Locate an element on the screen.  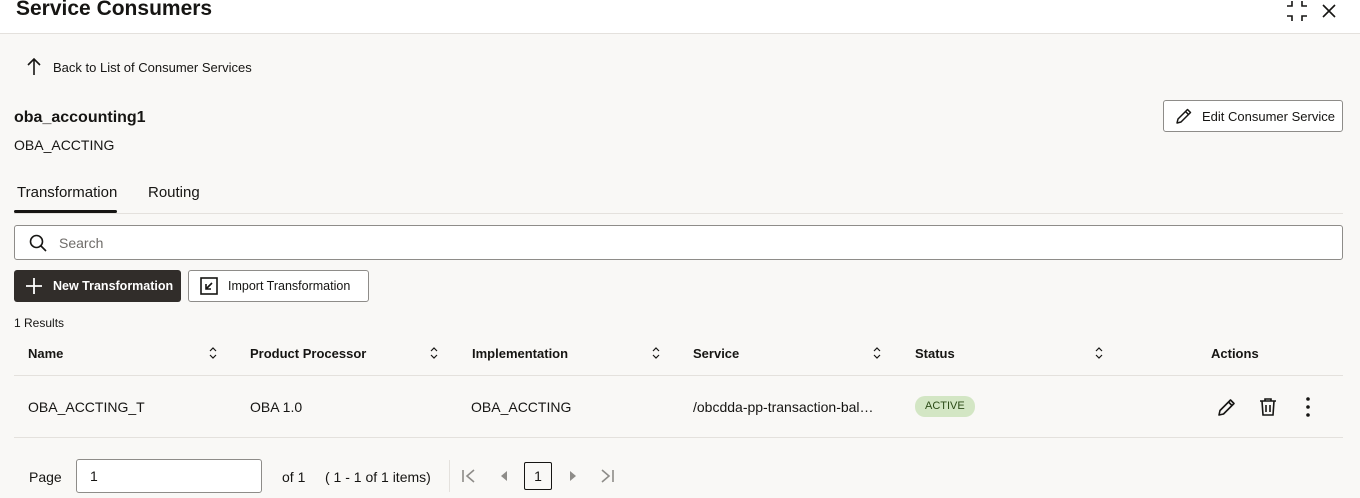
new-transformation-button: New Transformation is located at coordinates (97, 286).